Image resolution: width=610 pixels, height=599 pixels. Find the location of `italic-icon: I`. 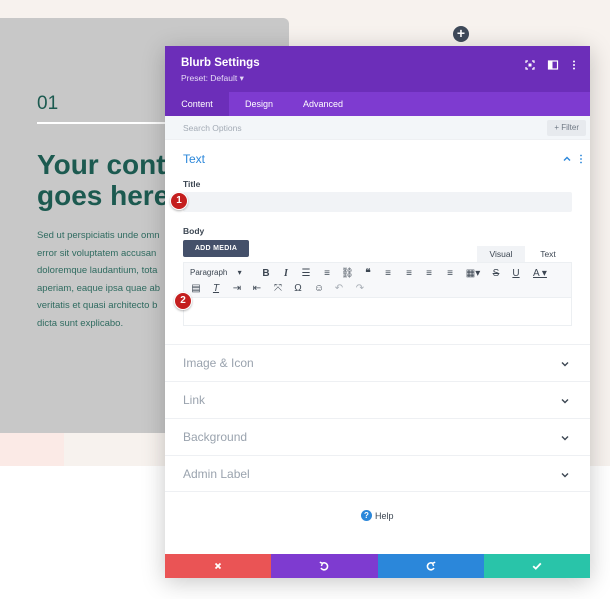

italic-icon: I is located at coordinates (286, 274).